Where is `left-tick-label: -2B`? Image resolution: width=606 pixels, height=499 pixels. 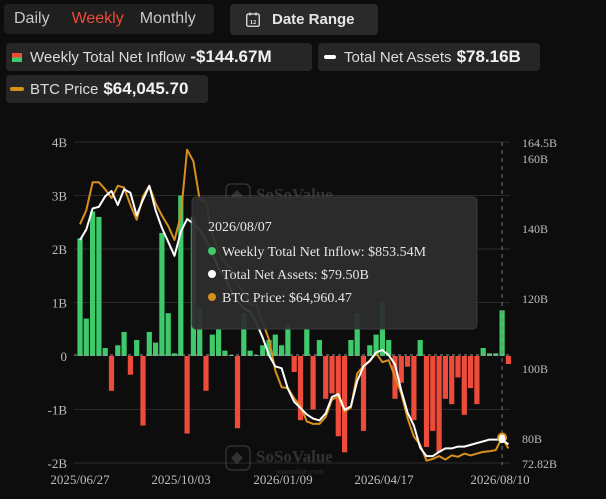
left-tick-label: -2B is located at coordinates (58, 463).